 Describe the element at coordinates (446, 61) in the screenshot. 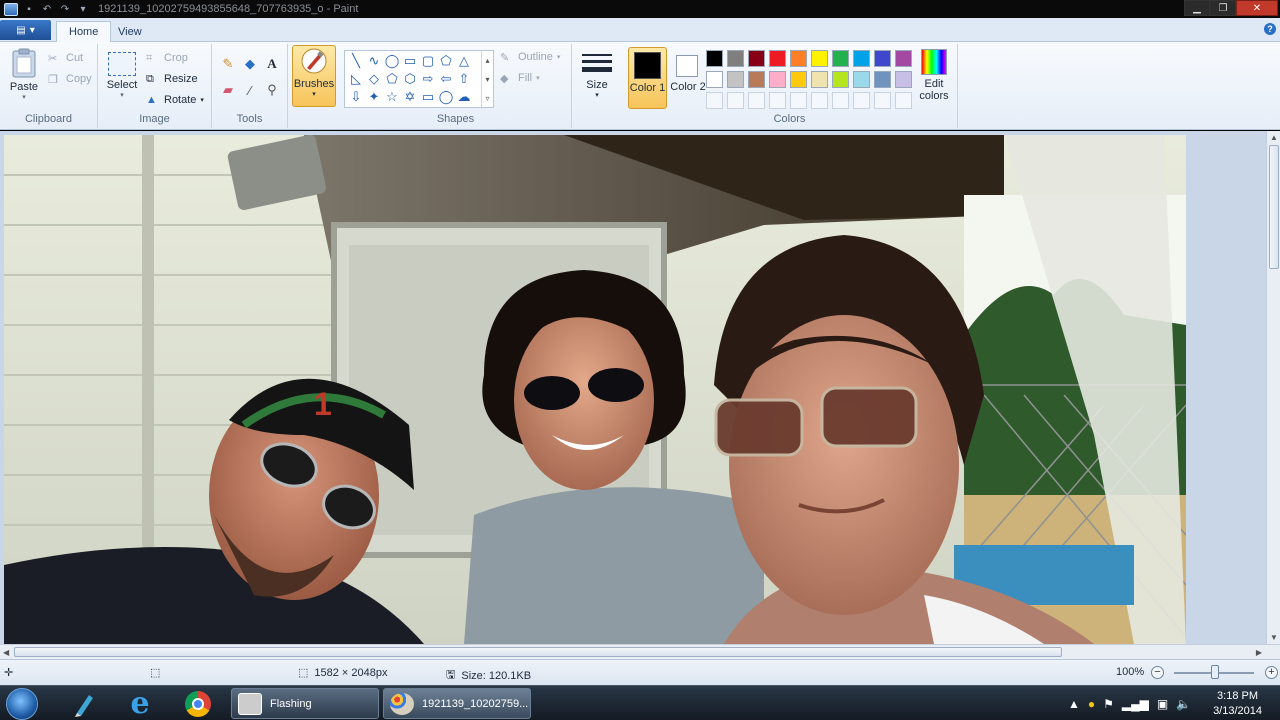

I see `polygon-shape-icon: ⬠` at that location.